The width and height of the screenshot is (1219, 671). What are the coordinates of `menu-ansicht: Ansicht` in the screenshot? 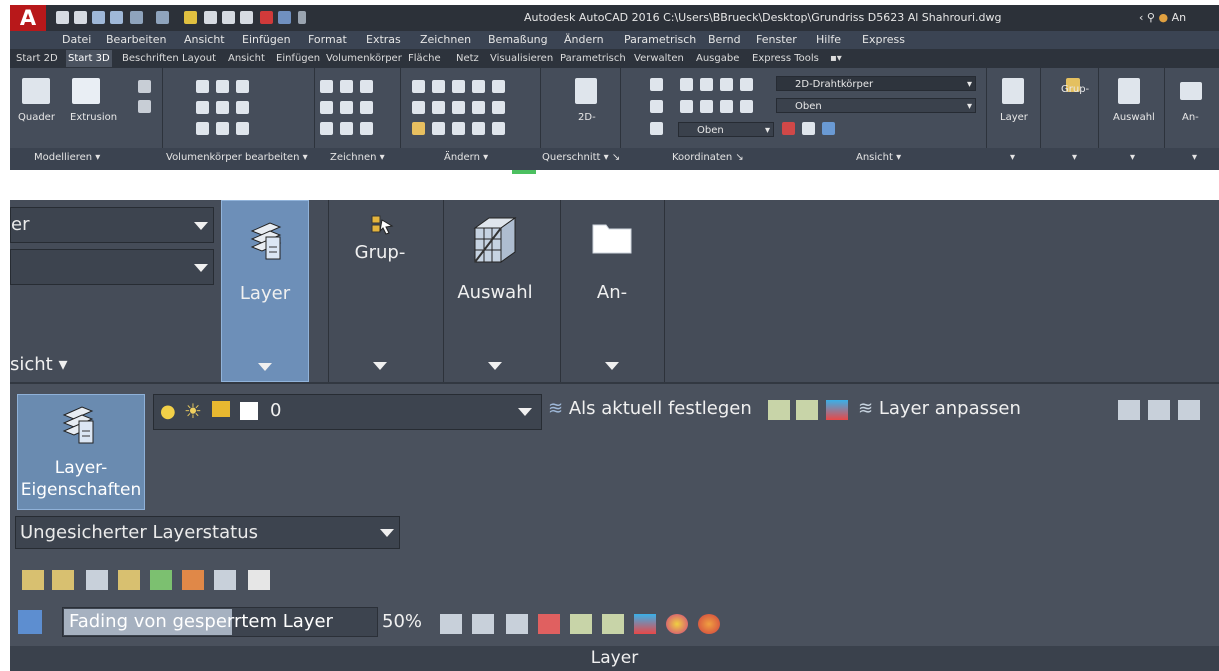 It's located at (204, 40).